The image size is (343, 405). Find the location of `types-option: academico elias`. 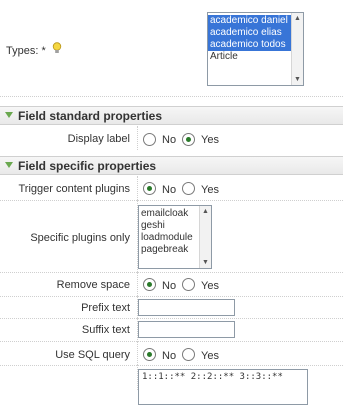

types-option: academico elias is located at coordinates (255, 33).